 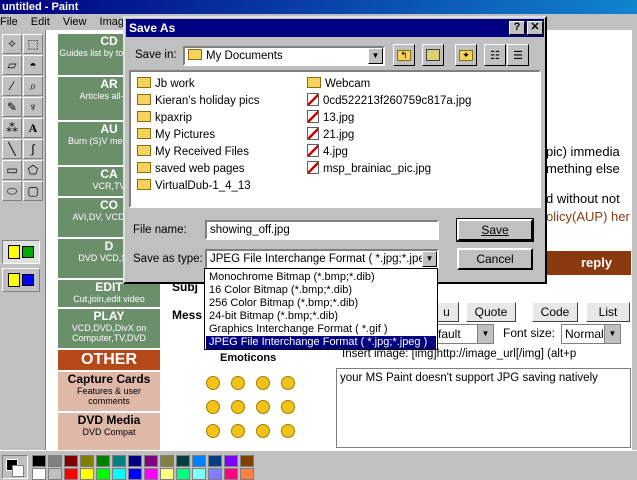 I want to click on save-in-combo: My Documents ▼, so click(x=284, y=56).